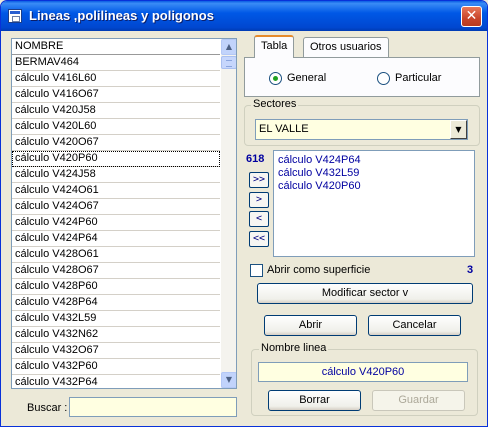  Describe the element at coordinates (365, 293) in the screenshot. I see `modificar-sector-button: Modificar sector v` at that location.